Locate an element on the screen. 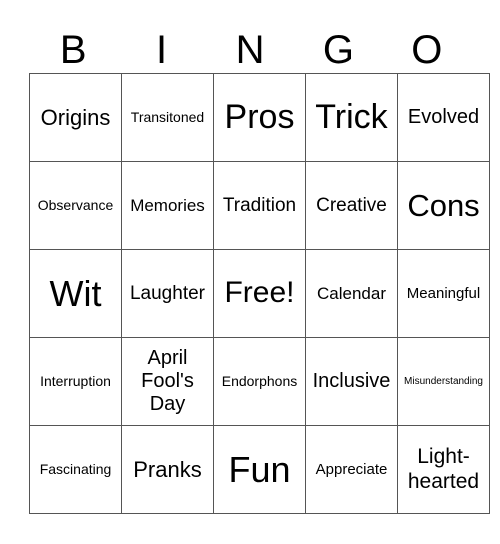 The height and width of the screenshot is (544, 500). bingo-cell: Fun is located at coordinates (259, 469).